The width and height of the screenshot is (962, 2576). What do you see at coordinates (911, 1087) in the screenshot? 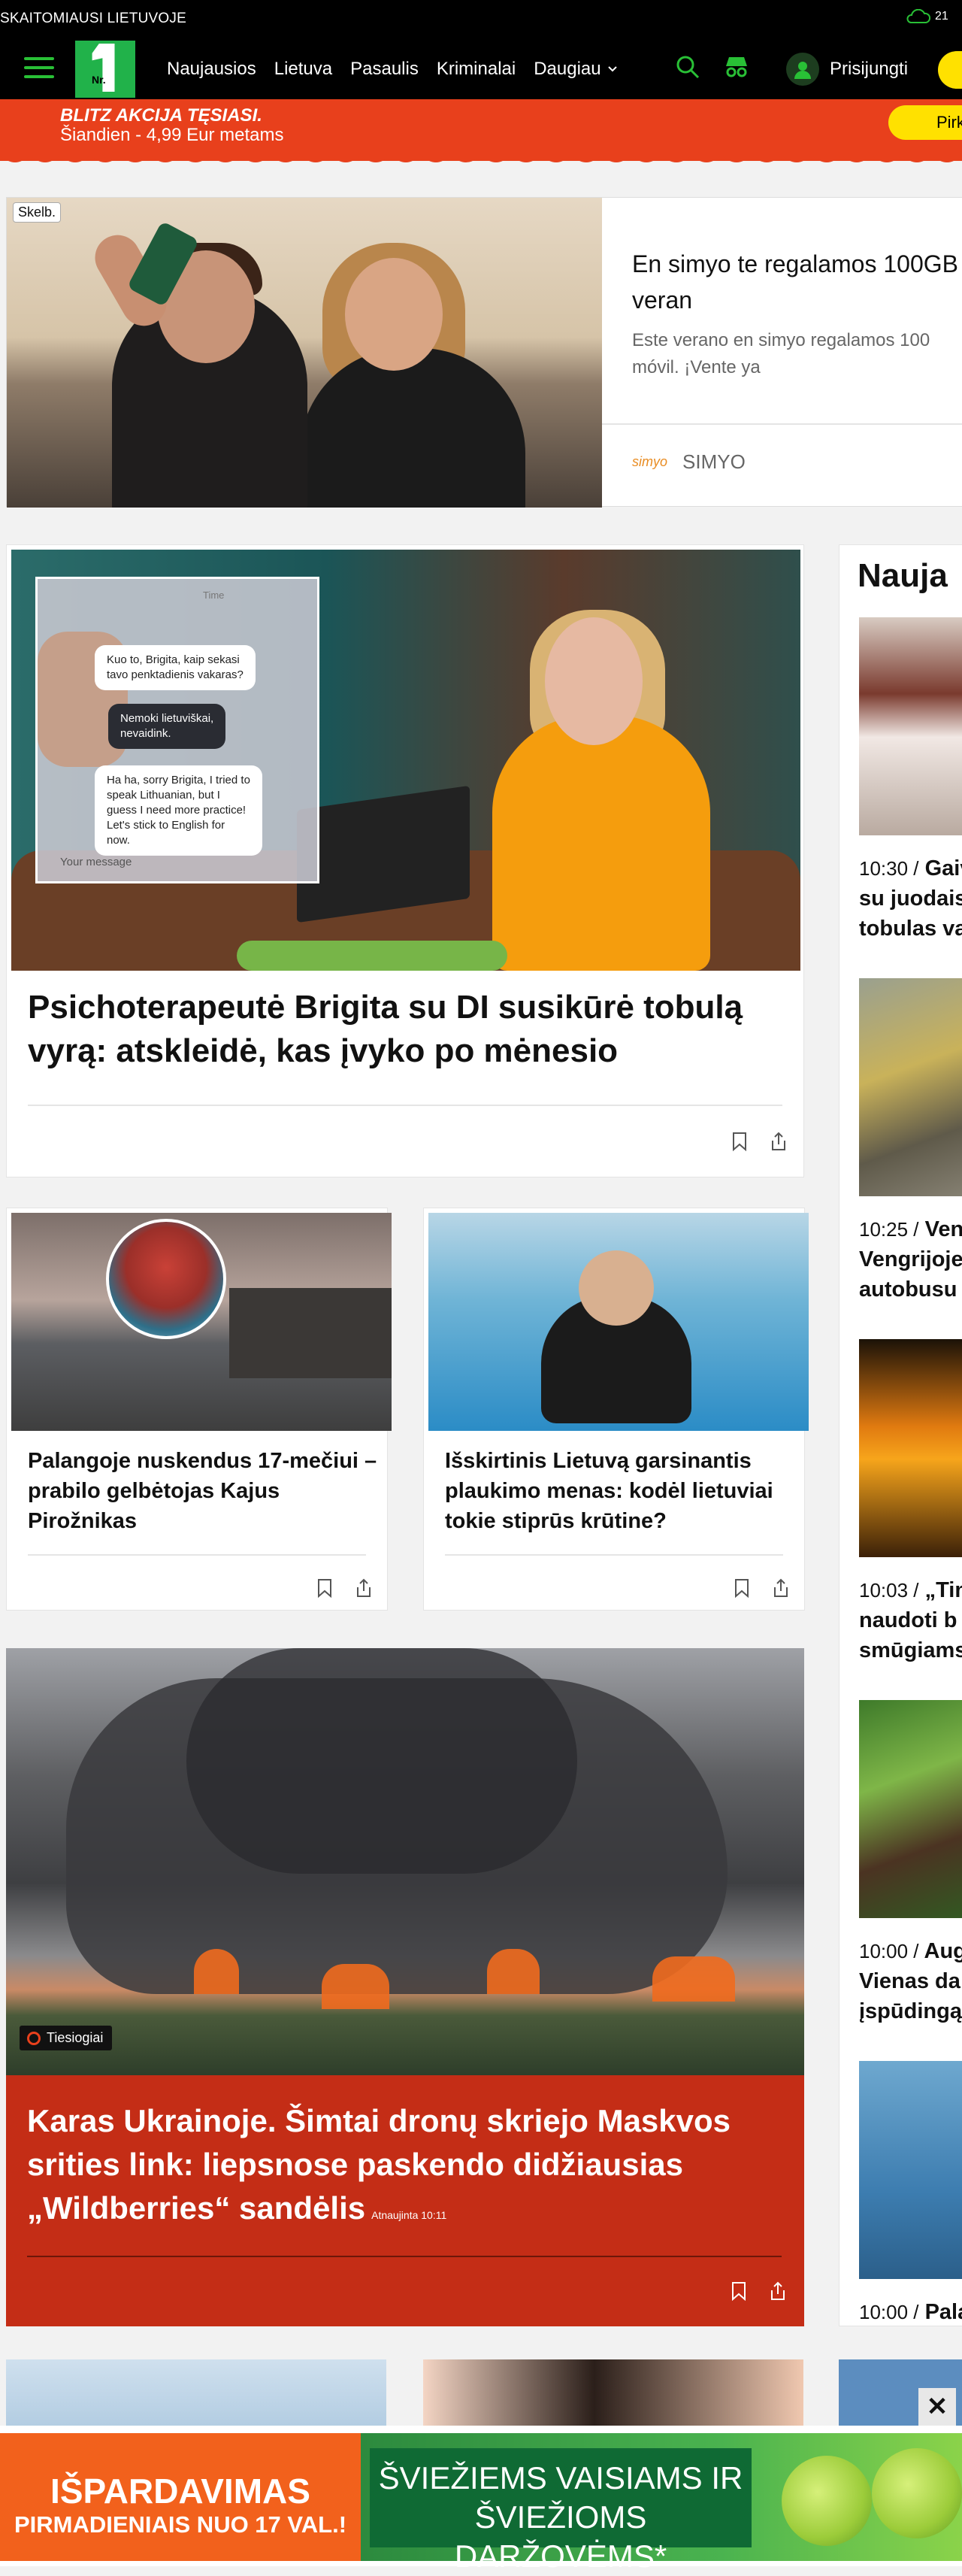
I see `sidebar-thumb-crash` at bounding box center [911, 1087].